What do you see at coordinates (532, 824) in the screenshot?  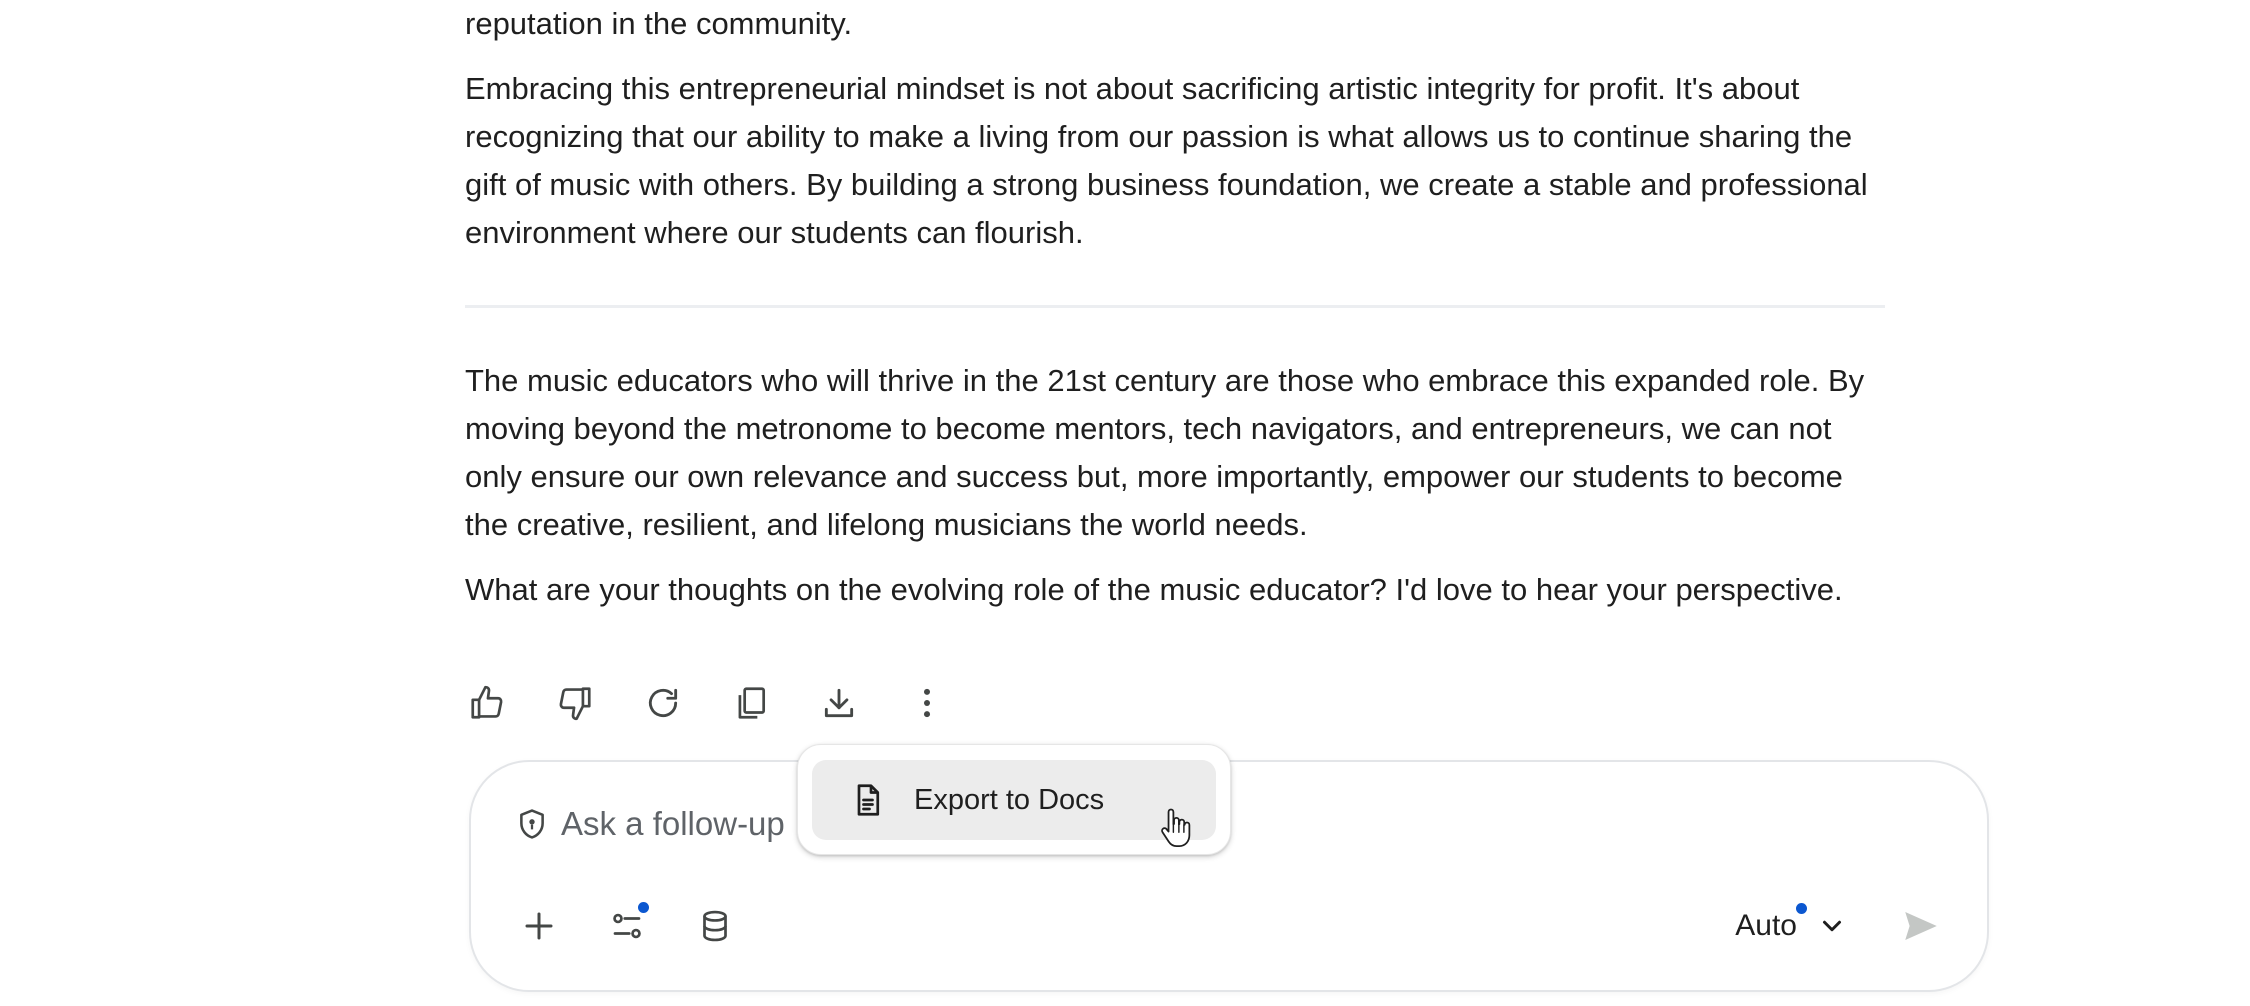 I see `shield-icon` at bounding box center [532, 824].